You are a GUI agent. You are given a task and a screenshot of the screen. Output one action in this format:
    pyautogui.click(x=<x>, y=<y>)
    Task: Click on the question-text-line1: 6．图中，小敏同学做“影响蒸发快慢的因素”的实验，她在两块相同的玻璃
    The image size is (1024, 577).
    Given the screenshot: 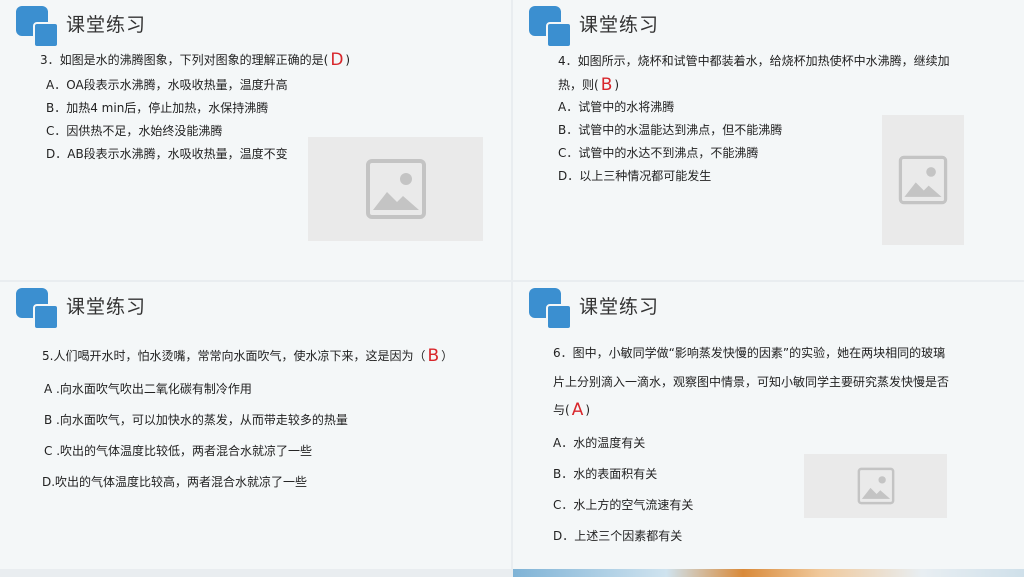 What is the action you would take?
    pyautogui.click(x=749, y=353)
    